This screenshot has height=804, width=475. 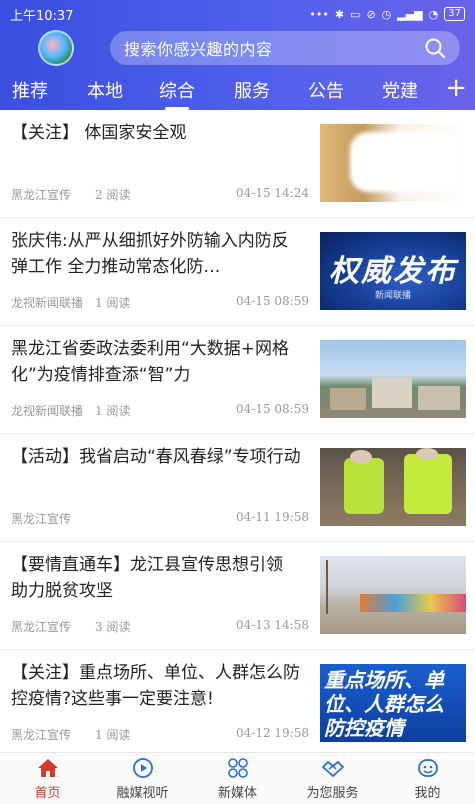 What do you see at coordinates (113, 195) in the screenshot?
I see `article-reads: 2 阅读` at bounding box center [113, 195].